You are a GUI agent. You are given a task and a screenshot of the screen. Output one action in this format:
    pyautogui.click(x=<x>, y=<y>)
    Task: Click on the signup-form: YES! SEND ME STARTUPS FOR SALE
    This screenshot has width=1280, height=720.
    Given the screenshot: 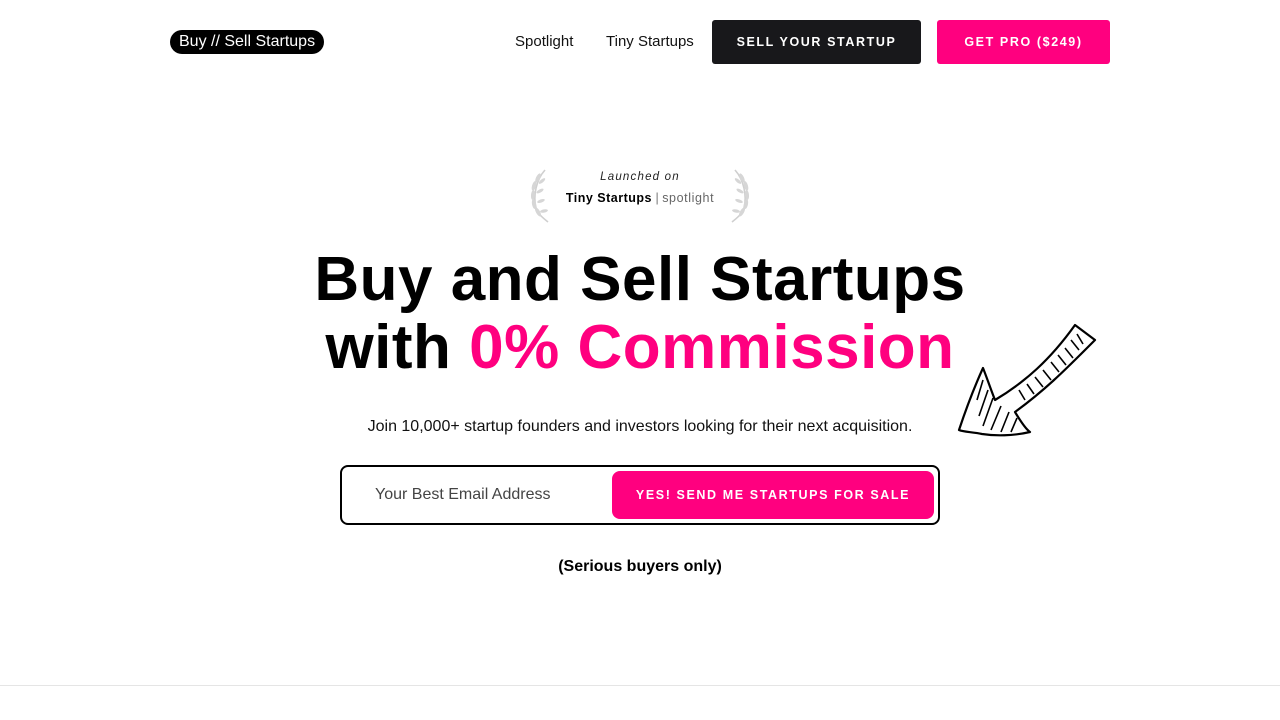 What is the action you would take?
    pyautogui.click(x=640, y=495)
    